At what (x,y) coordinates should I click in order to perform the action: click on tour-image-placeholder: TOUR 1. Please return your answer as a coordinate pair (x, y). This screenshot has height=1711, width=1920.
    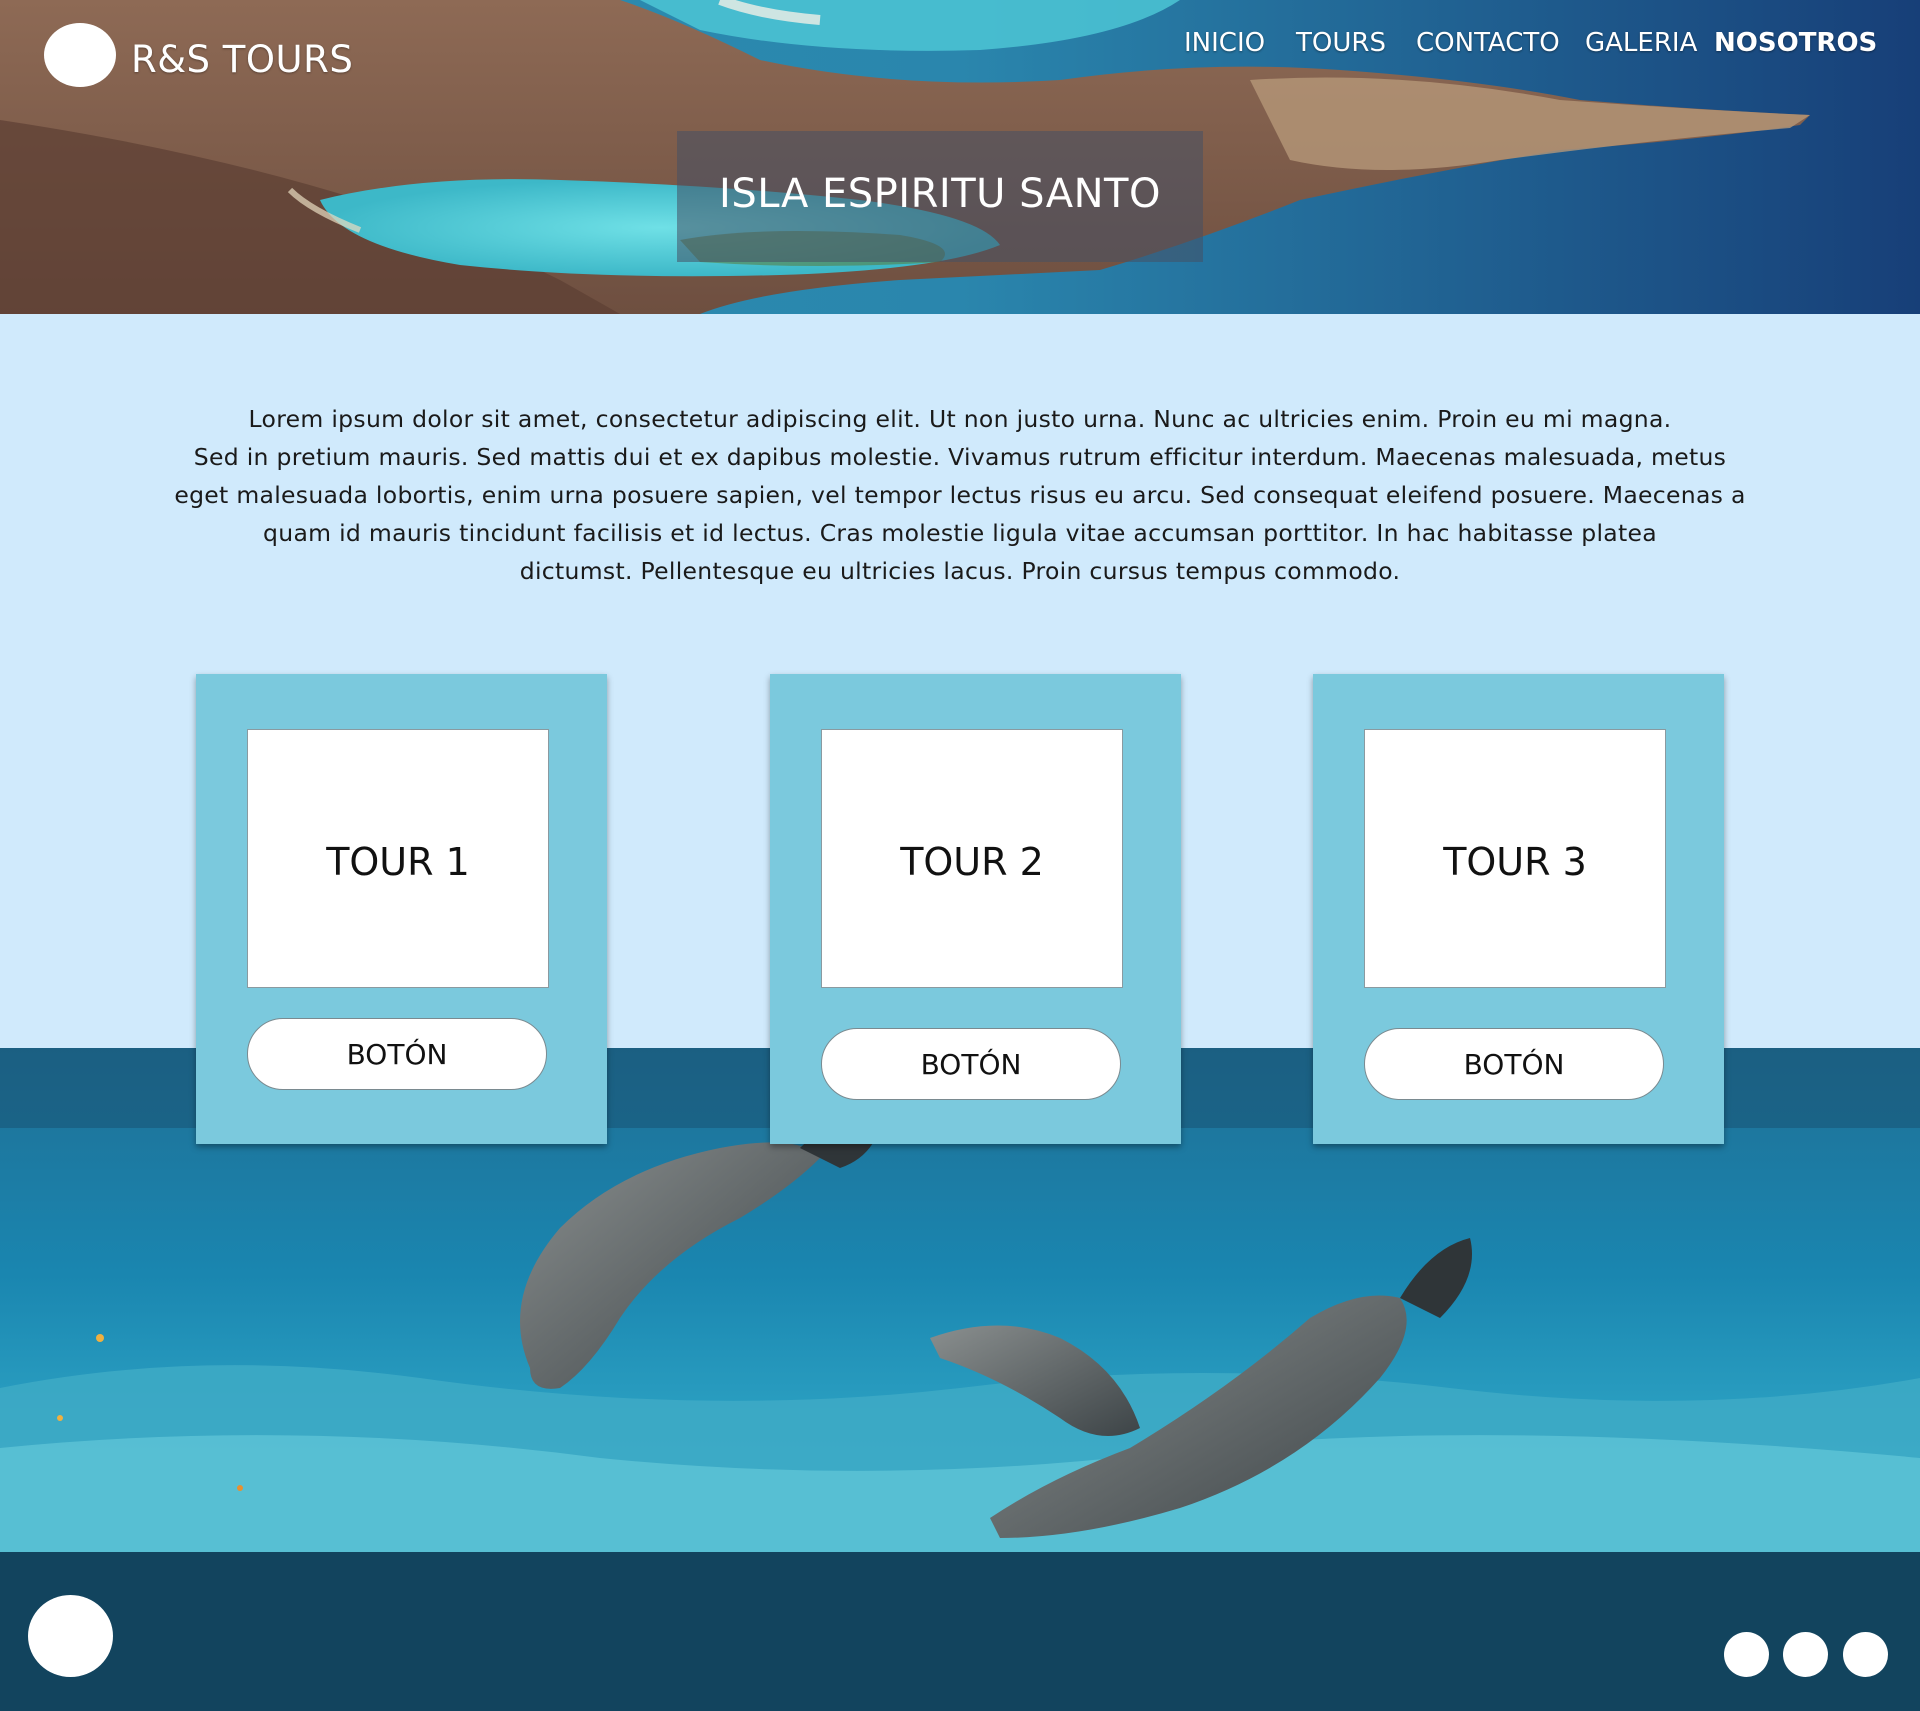
    Looking at the image, I should click on (398, 858).